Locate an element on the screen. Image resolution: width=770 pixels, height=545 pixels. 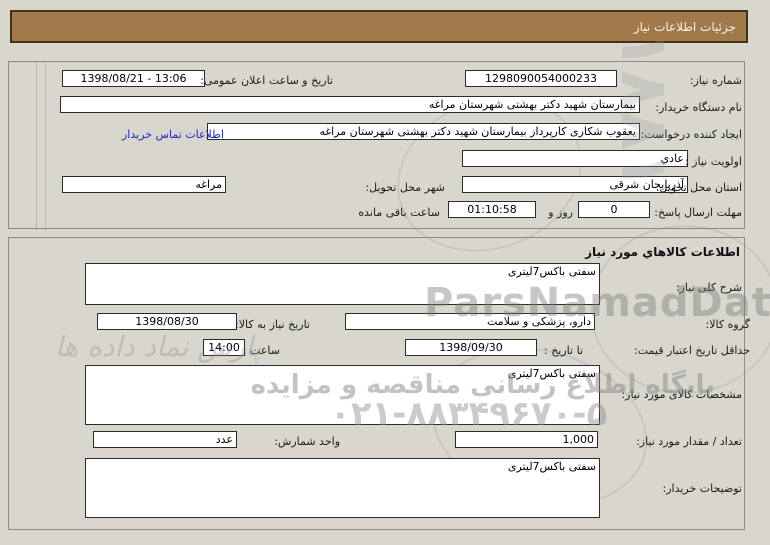
quantity-field is located at coordinates (526, 439).